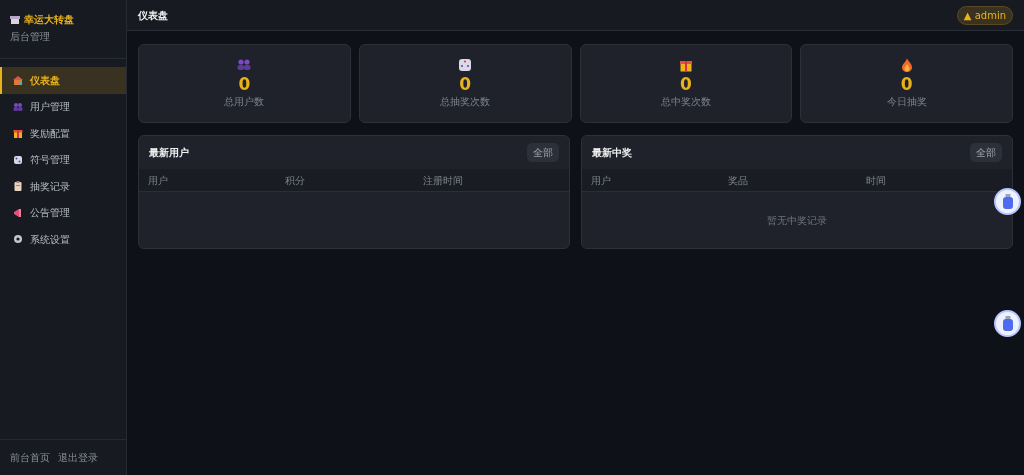 The height and width of the screenshot is (475, 1024). Describe the element at coordinates (63, 239) in the screenshot. I see `sidebar-item: 系统设置` at that location.